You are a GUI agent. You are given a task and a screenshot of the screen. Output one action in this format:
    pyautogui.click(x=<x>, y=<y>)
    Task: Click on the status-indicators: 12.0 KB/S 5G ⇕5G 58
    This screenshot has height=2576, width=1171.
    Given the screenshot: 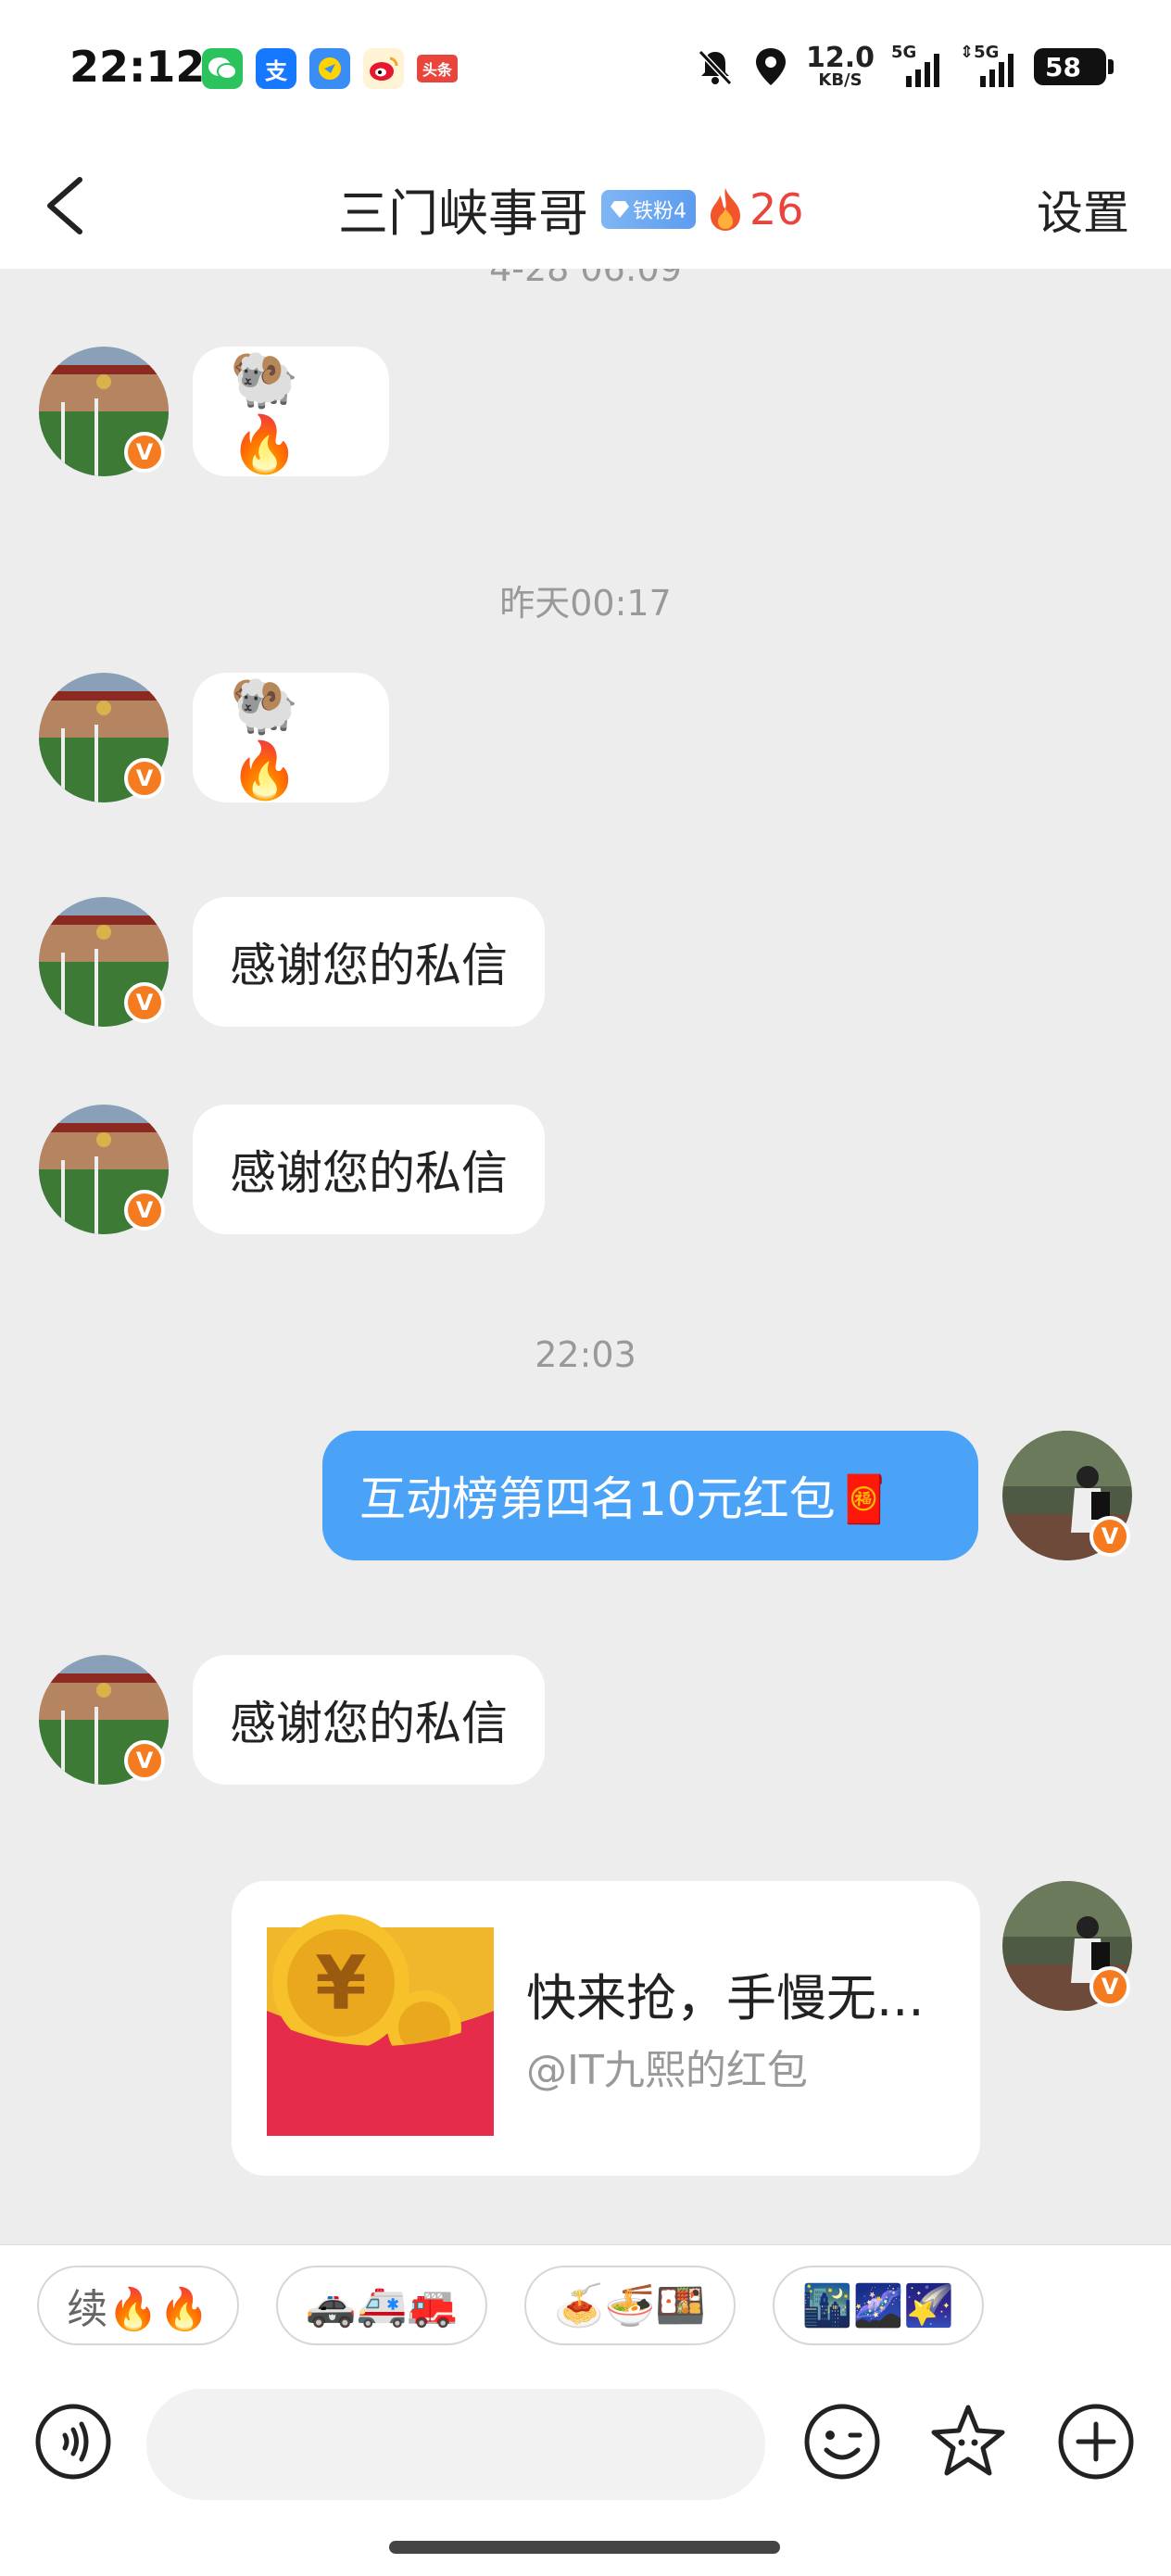 What is the action you would take?
    pyautogui.click(x=905, y=66)
    